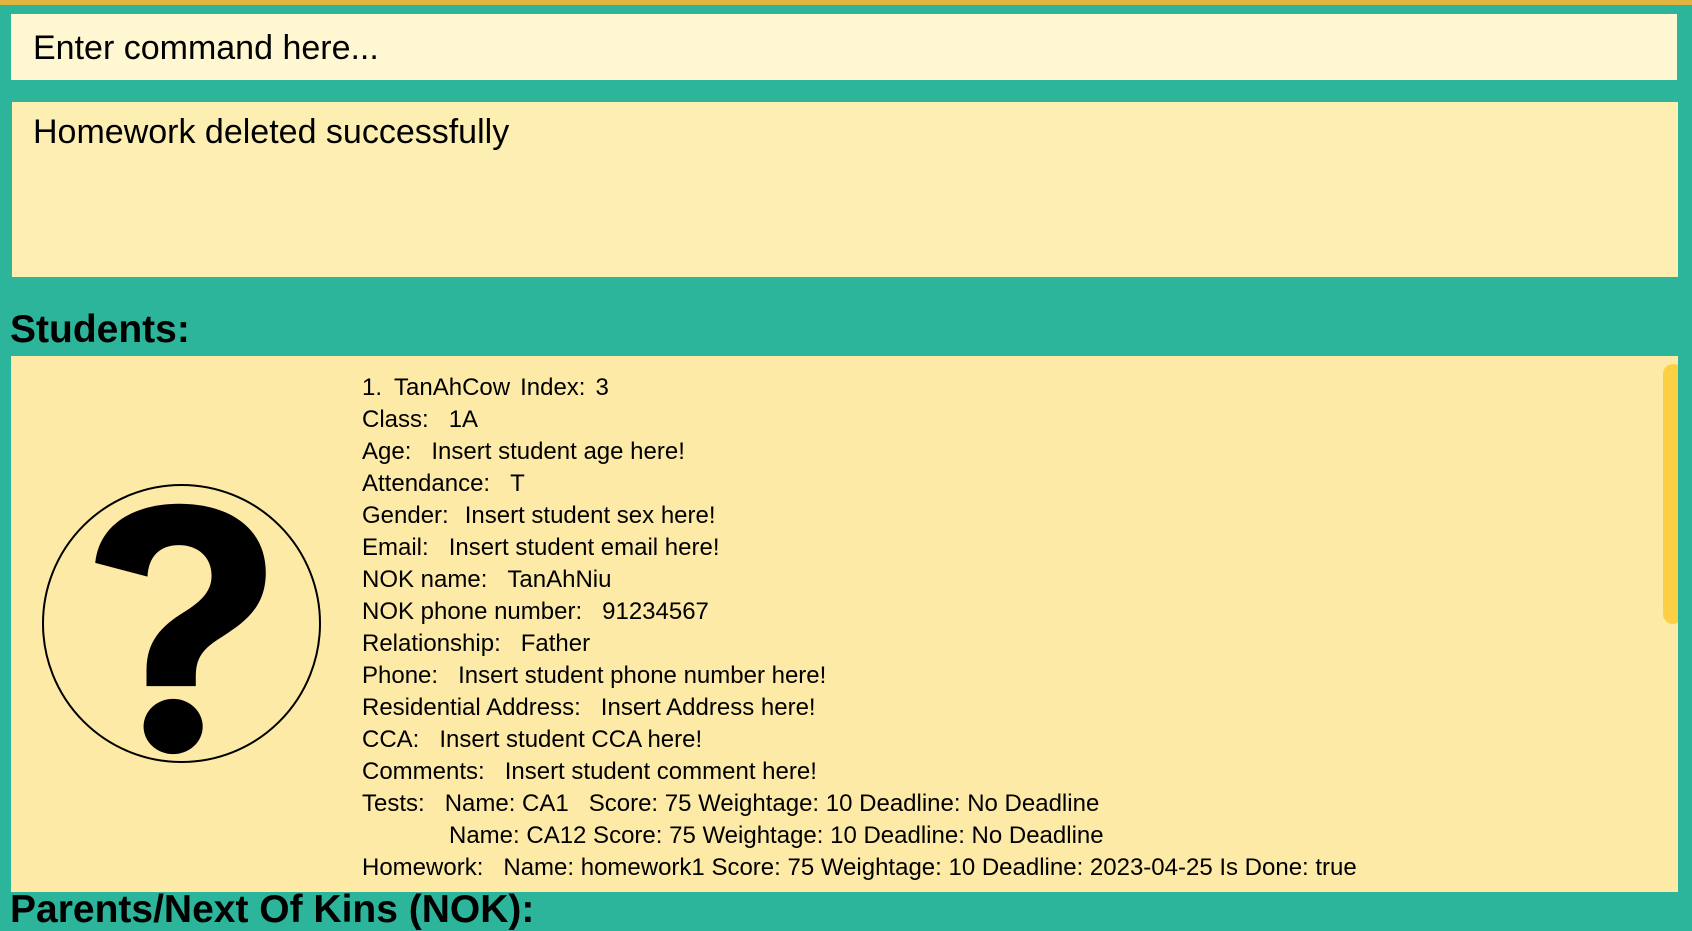 The width and height of the screenshot is (1692, 931). Describe the element at coordinates (372, 387) in the screenshot. I see `student-number: 1.` at that location.